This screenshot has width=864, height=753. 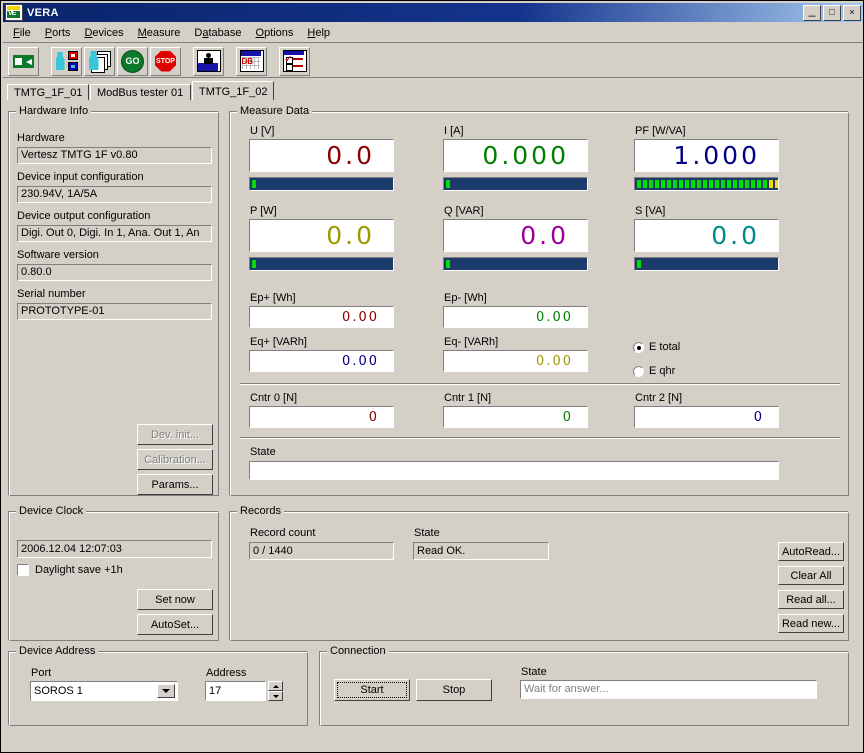 What do you see at coordinates (654, 371) in the screenshot?
I see `radio-e-qhr: E qhr` at bounding box center [654, 371].